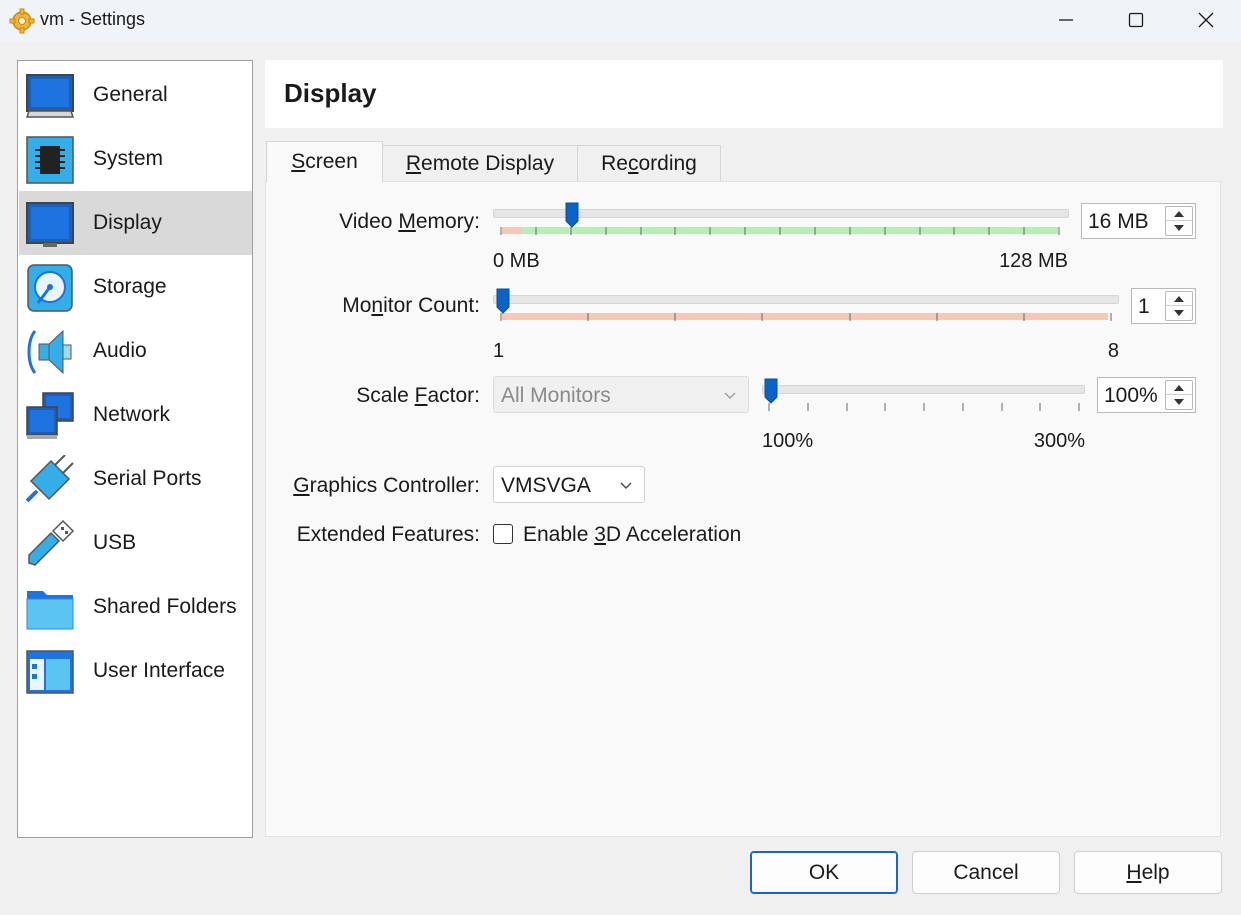  Describe the element at coordinates (781, 213) in the screenshot. I see `video-memory-slider-track` at that location.